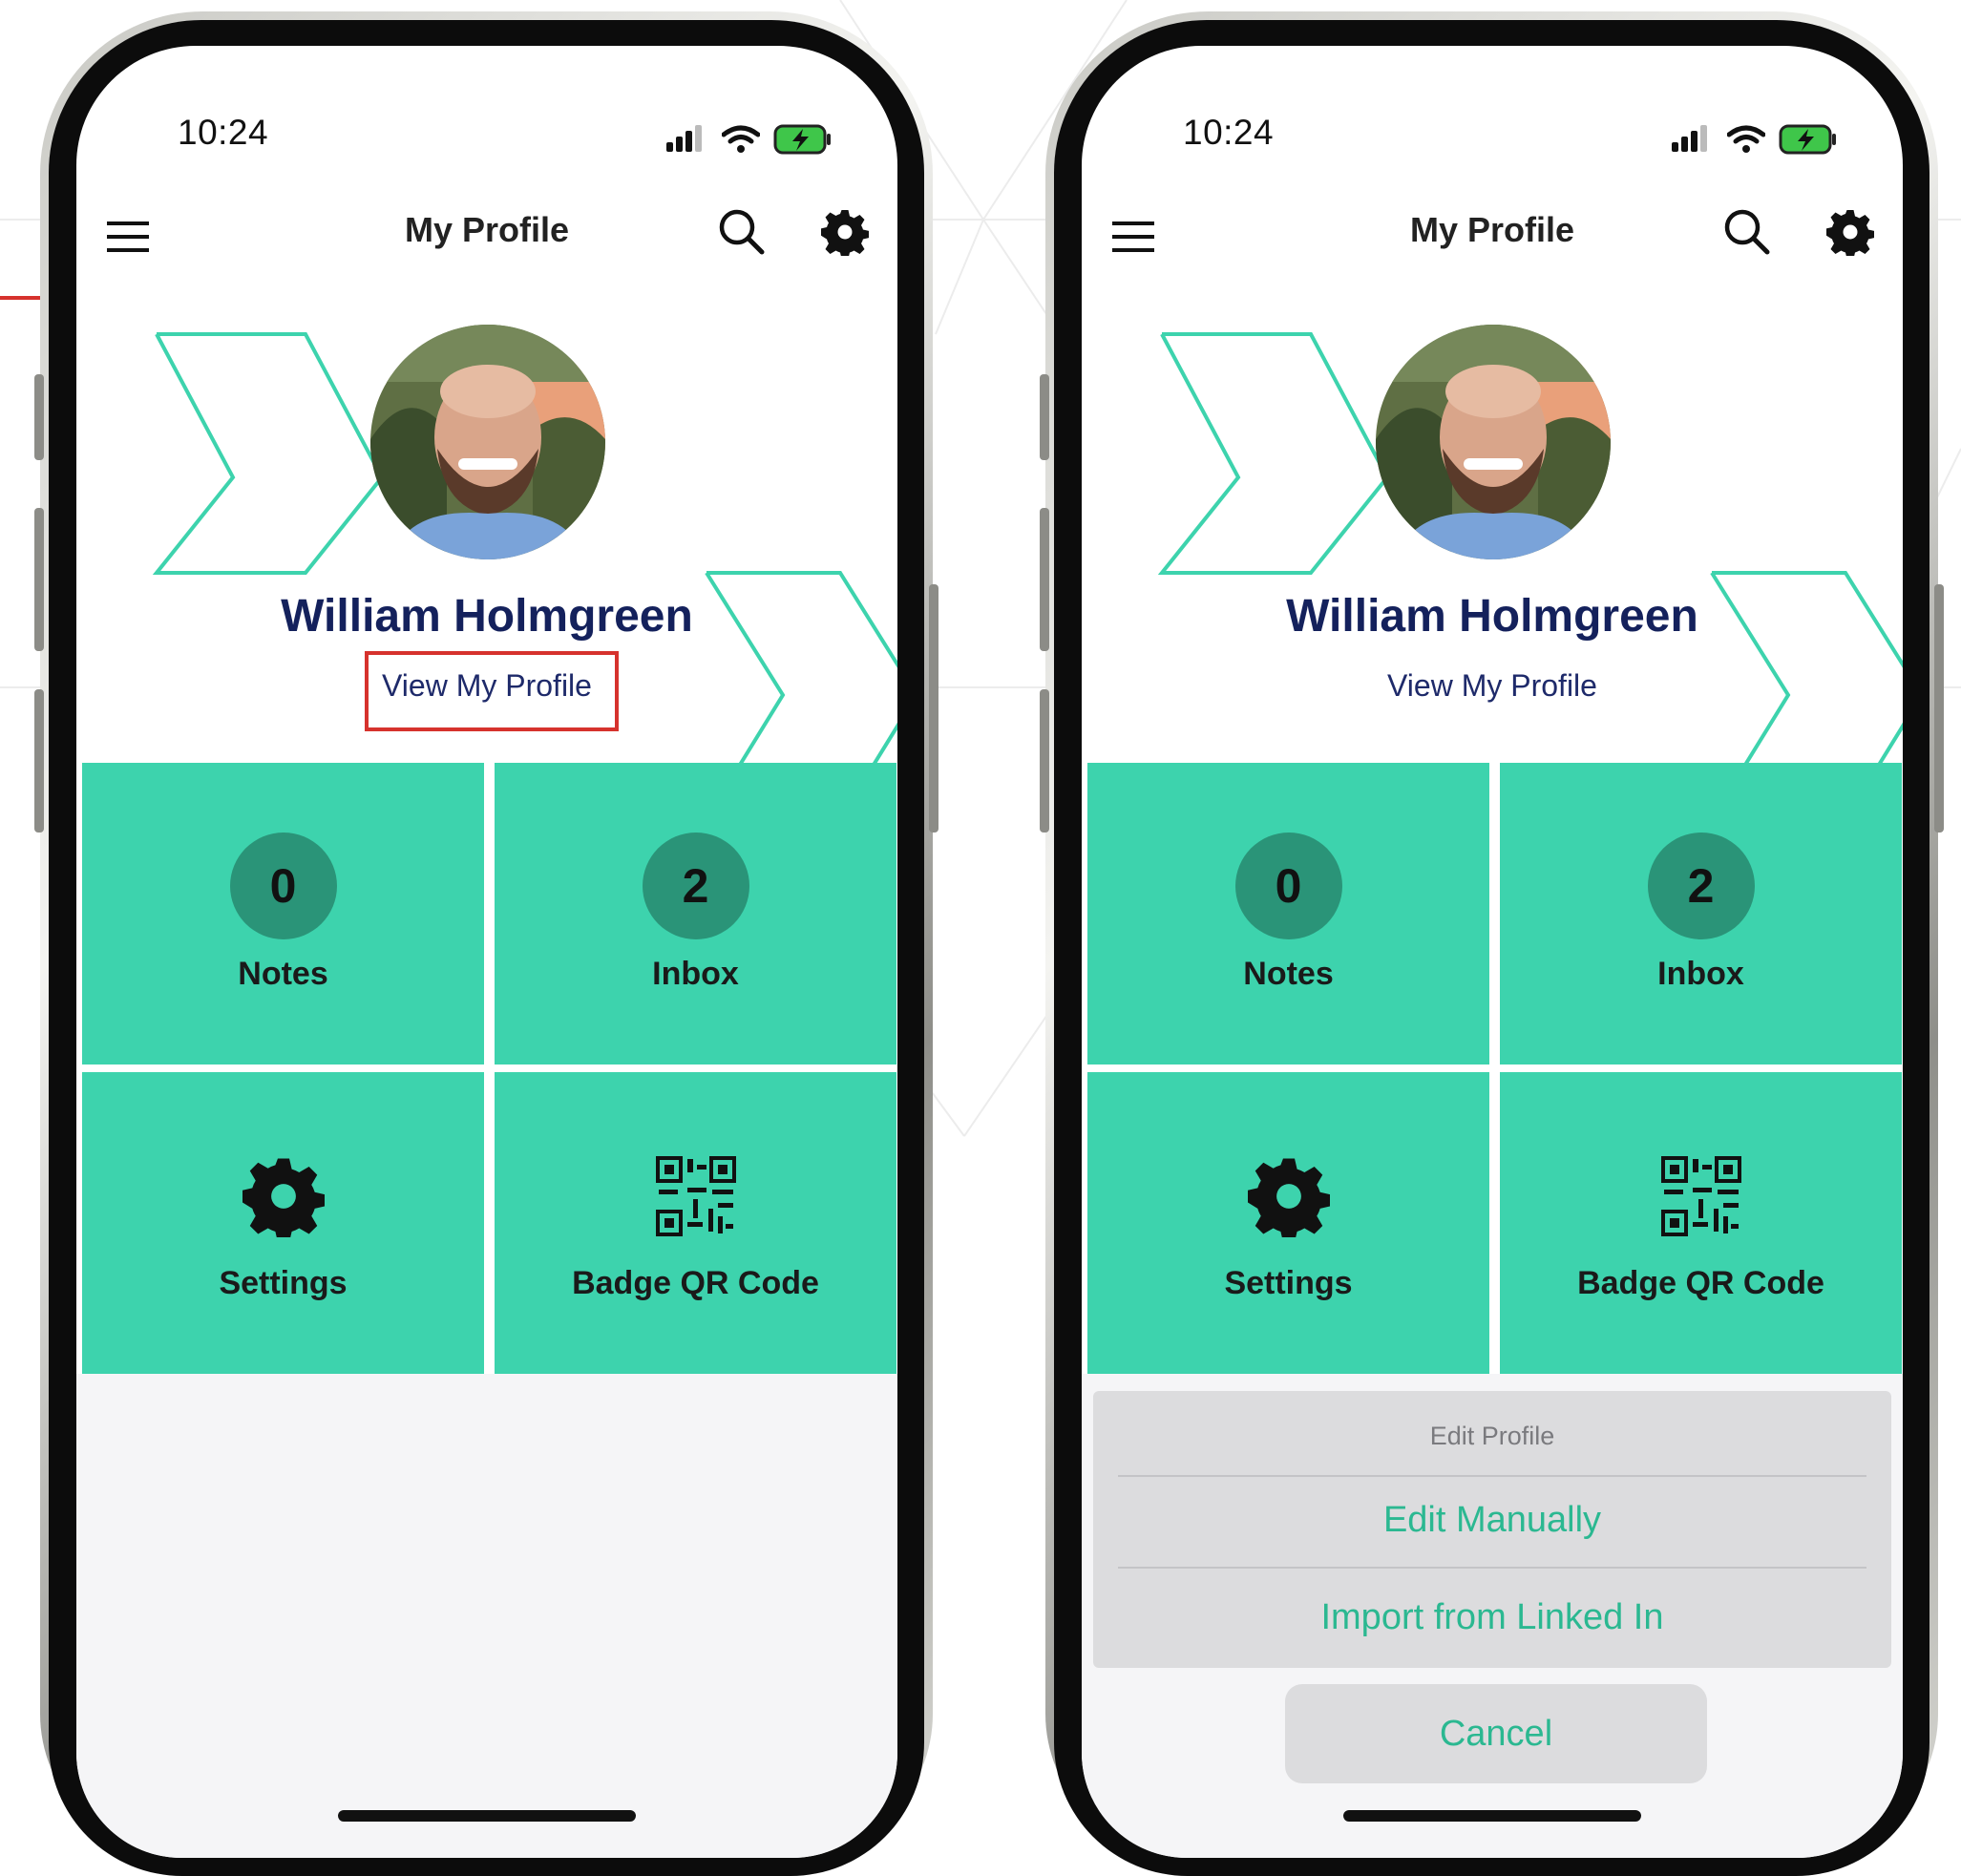  Describe the element at coordinates (1492, 1617) in the screenshot. I see `import-linkedin-option: Import from Linked In` at that location.